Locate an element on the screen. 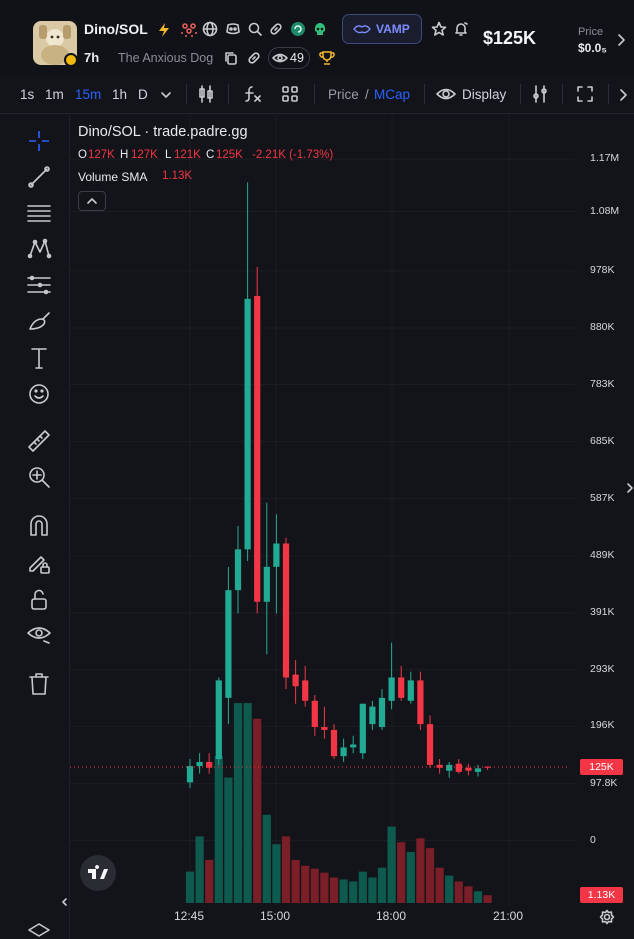 The image size is (634, 939). y-tick-label: 391K is located at coordinates (602, 611).